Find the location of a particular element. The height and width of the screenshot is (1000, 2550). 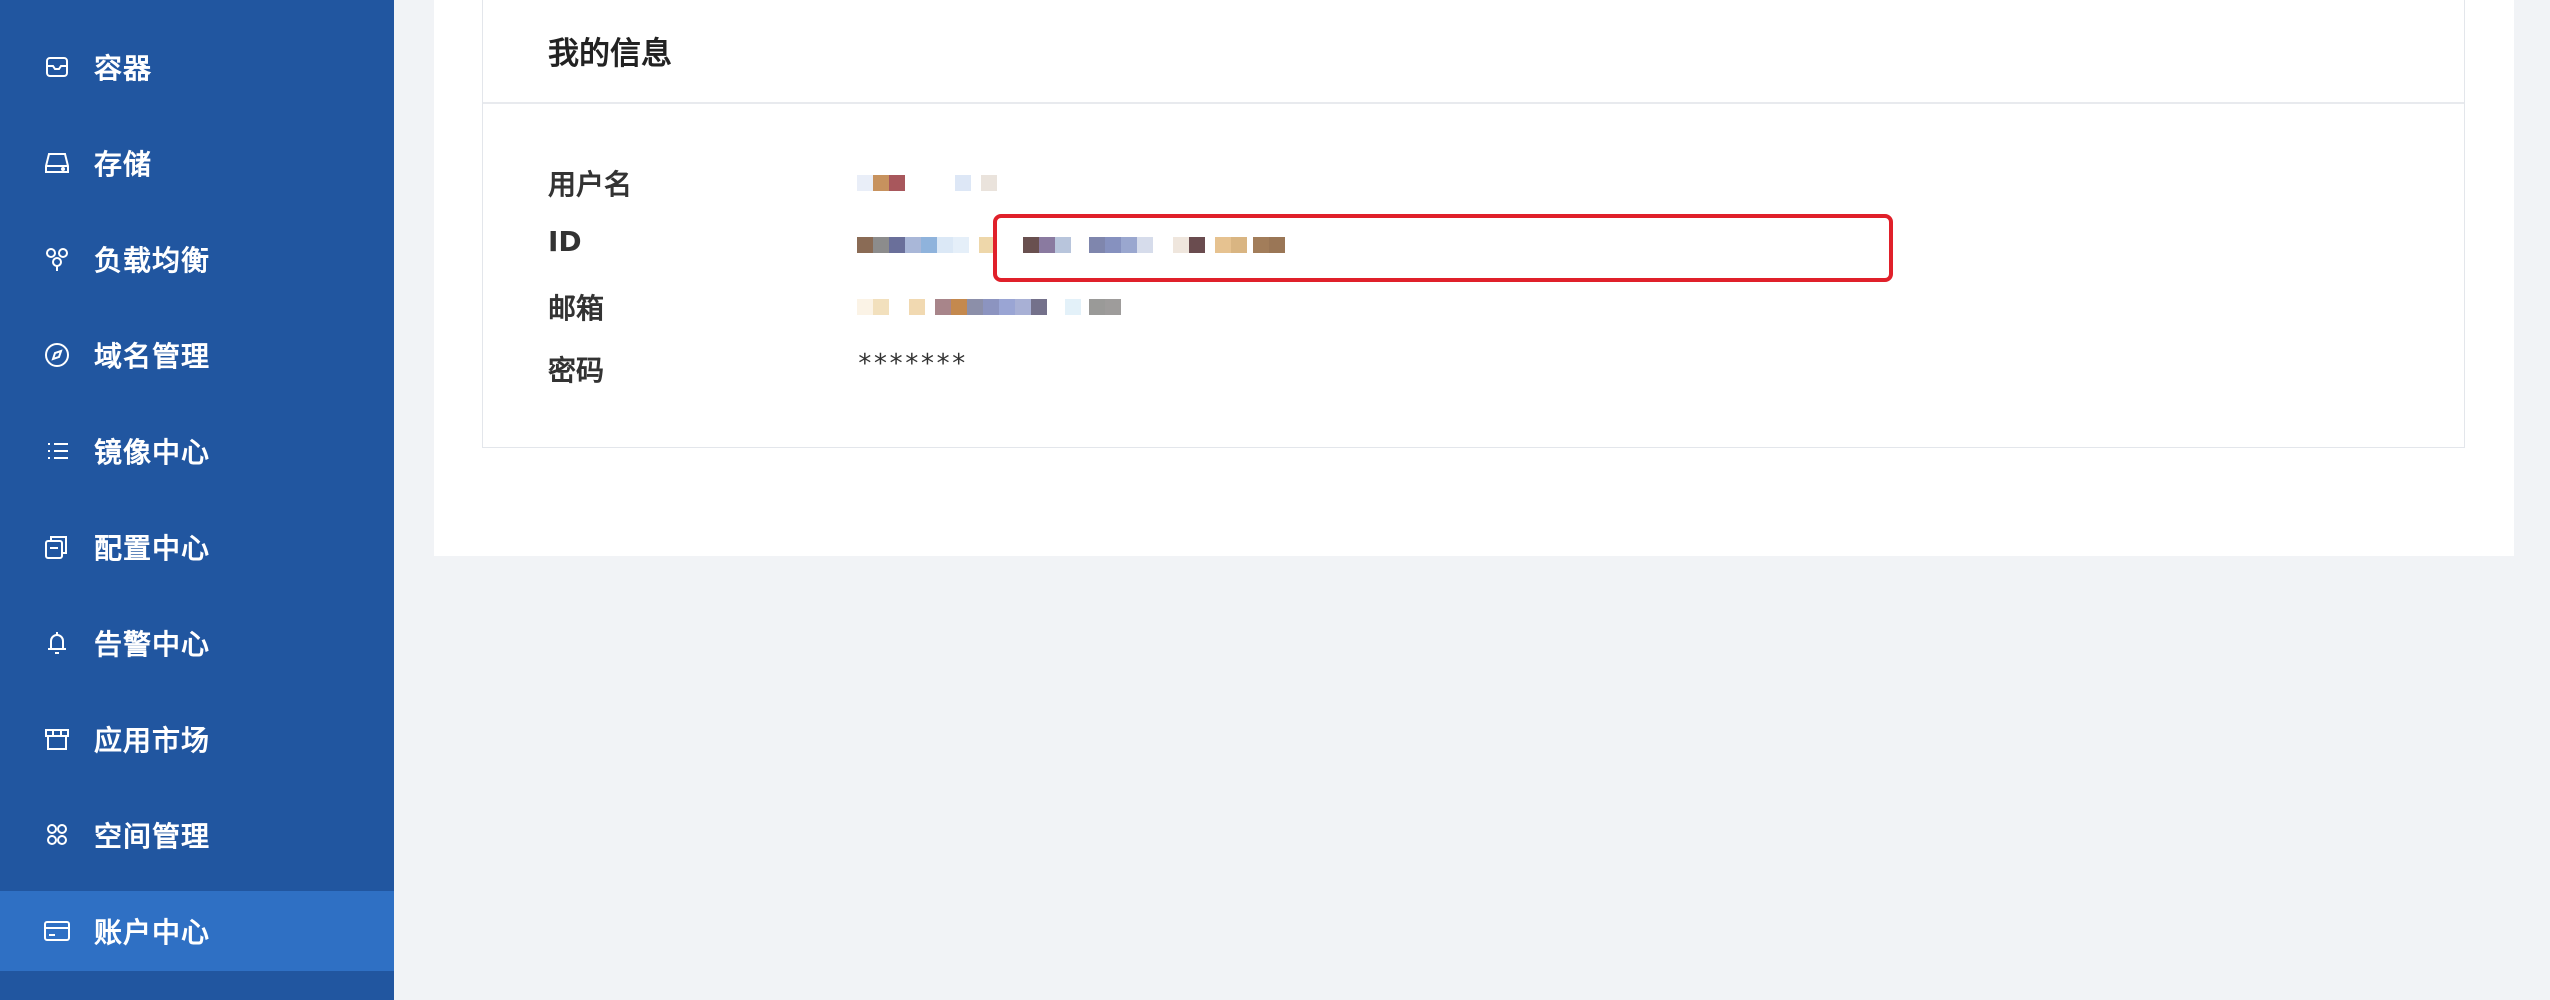

load-balancer-icon is located at coordinates (57, 259).